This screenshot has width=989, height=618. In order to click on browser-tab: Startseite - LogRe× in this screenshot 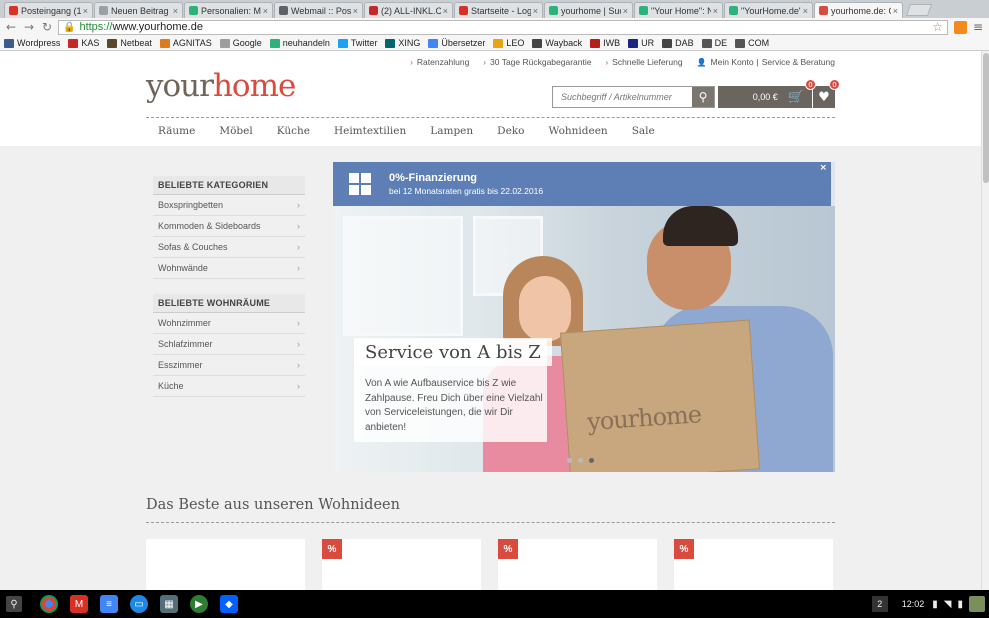, I will do `click(498, 10)`.